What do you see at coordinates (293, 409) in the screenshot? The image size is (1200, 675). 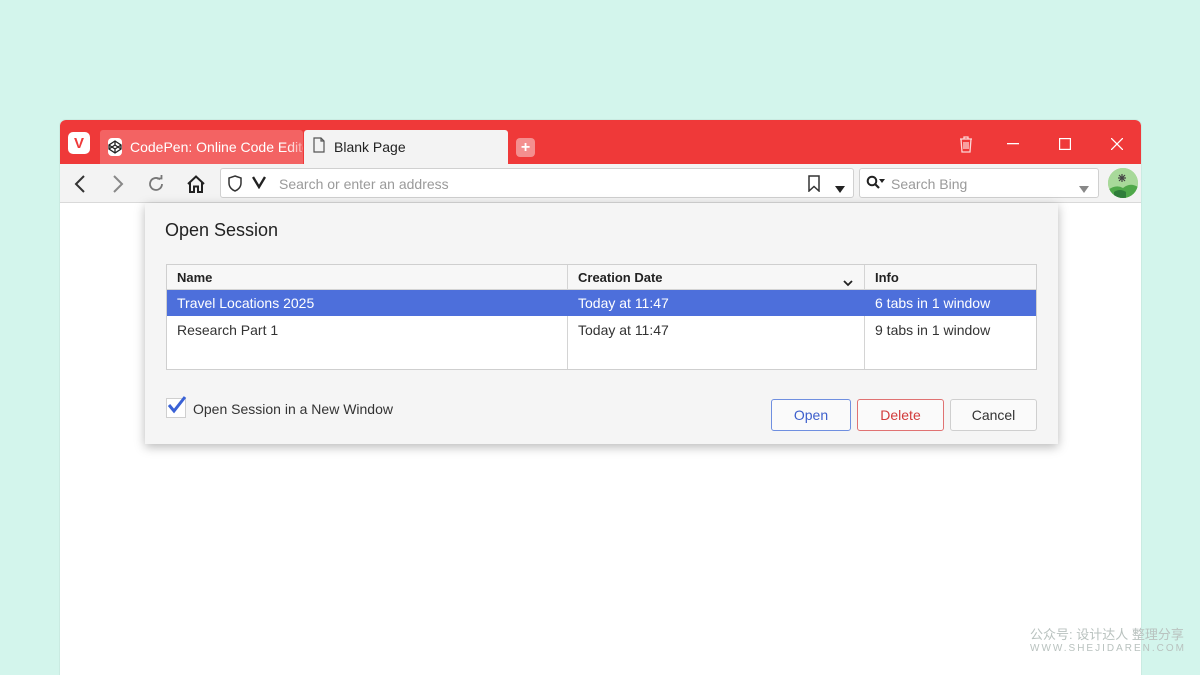 I see `new-window-checkbox-label: Open Session in a New Window` at bounding box center [293, 409].